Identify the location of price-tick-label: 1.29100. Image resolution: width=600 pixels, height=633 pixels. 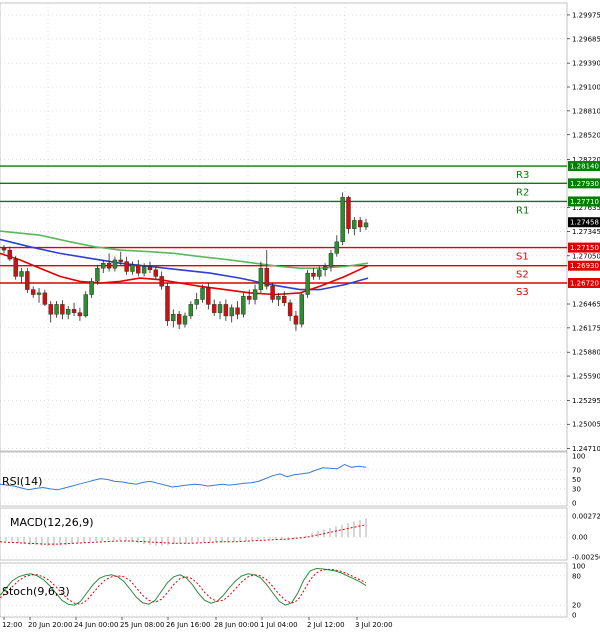
(586, 88).